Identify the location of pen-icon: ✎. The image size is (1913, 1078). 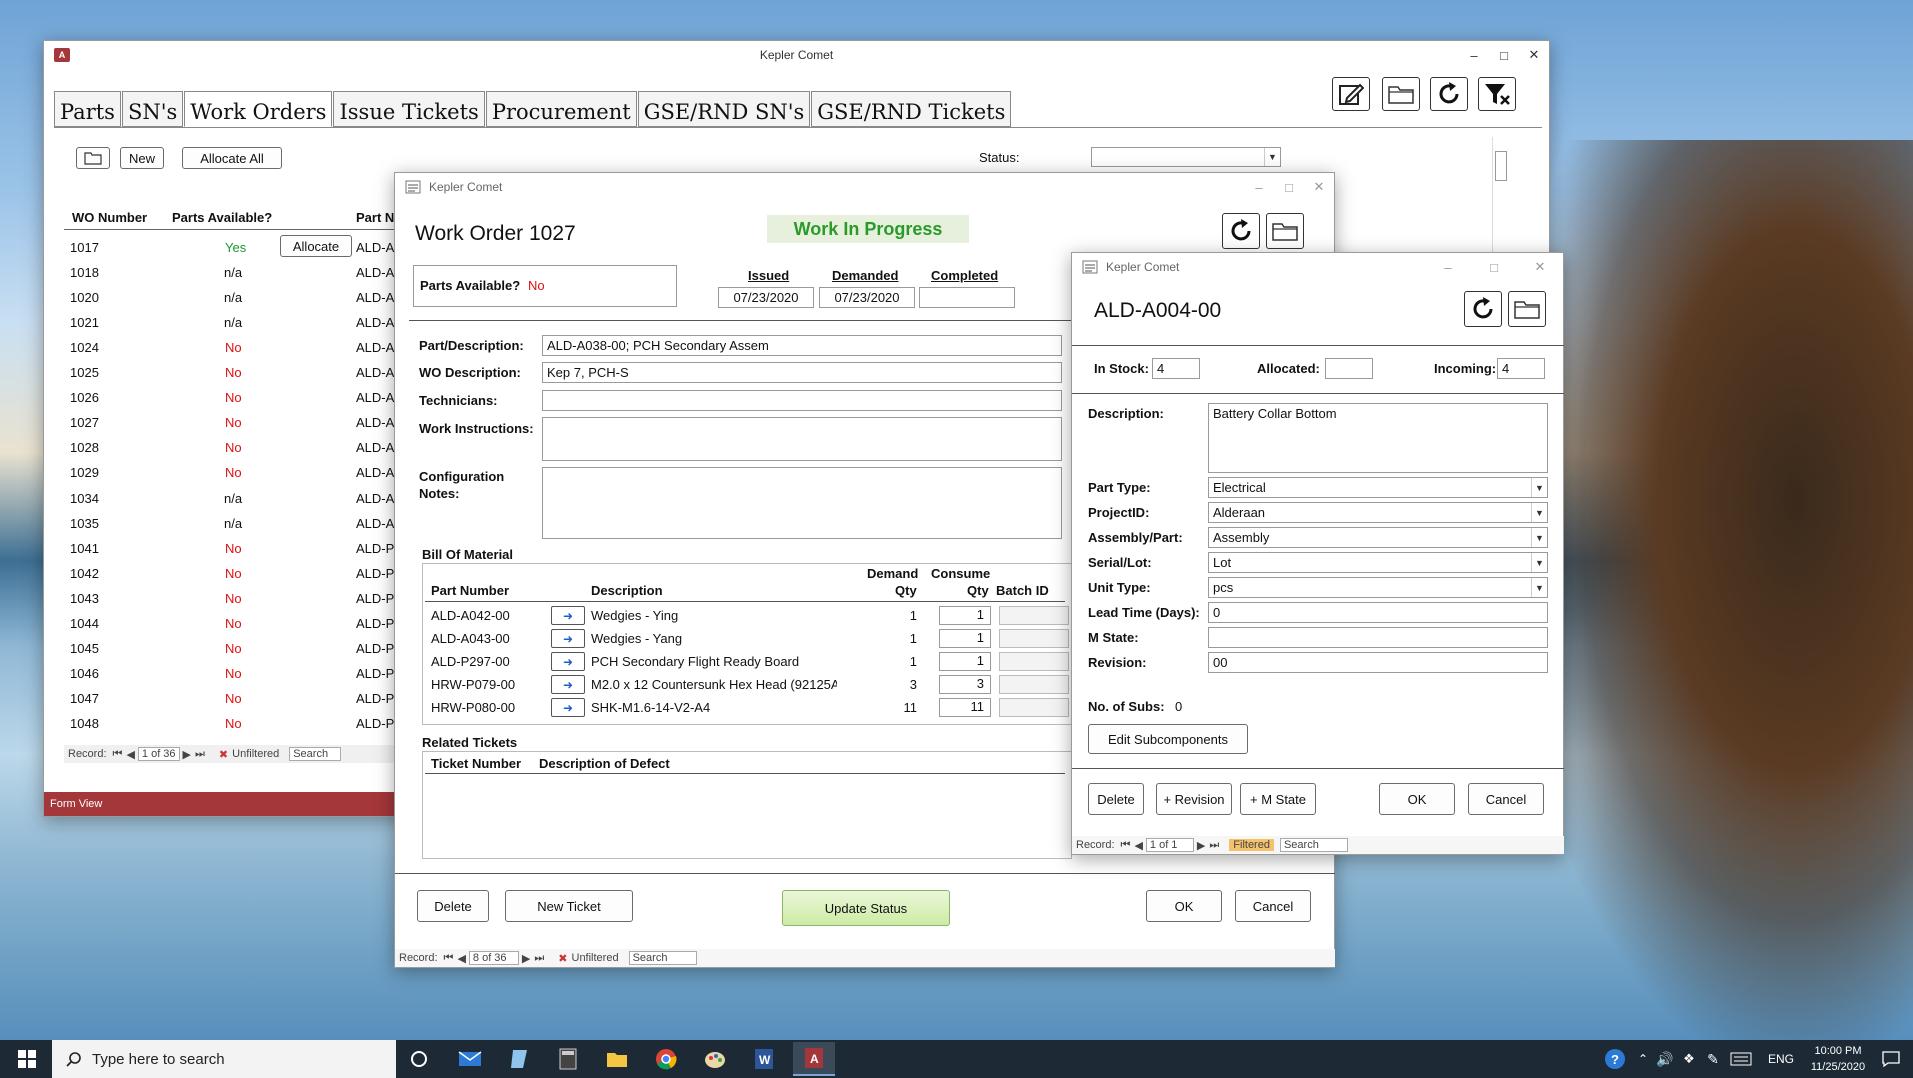
(1713, 1059).